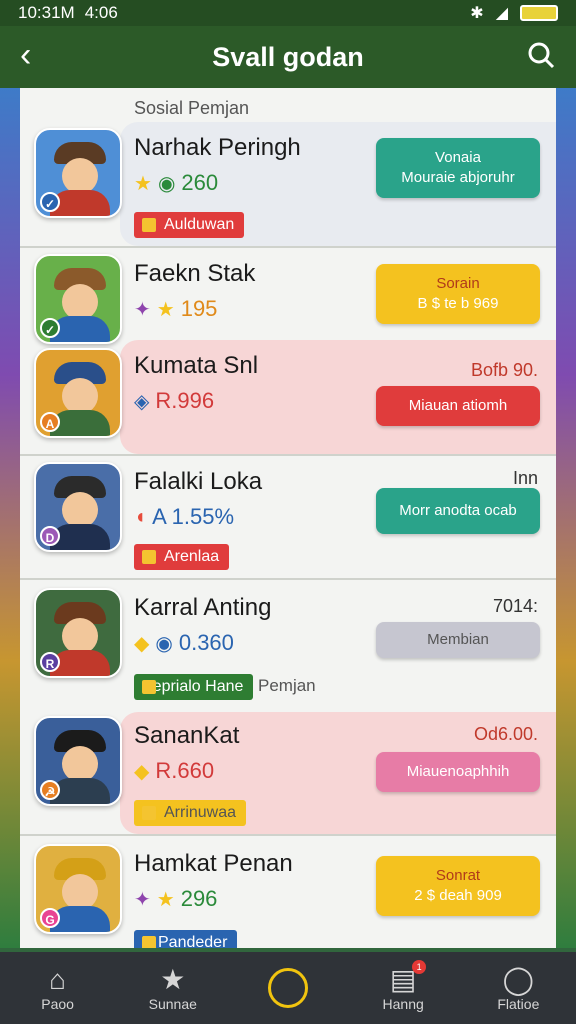  Describe the element at coordinates (458, 177) in the screenshot. I see `button-line-2: Mouraie abjoruhr` at that location.